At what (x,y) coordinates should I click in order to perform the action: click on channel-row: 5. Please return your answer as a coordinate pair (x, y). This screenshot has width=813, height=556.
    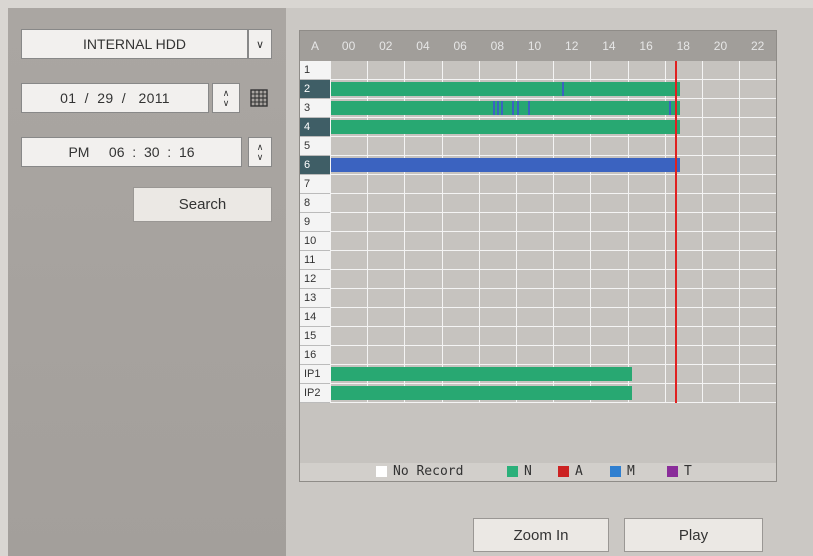
    Looking at the image, I should click on (538, 146).